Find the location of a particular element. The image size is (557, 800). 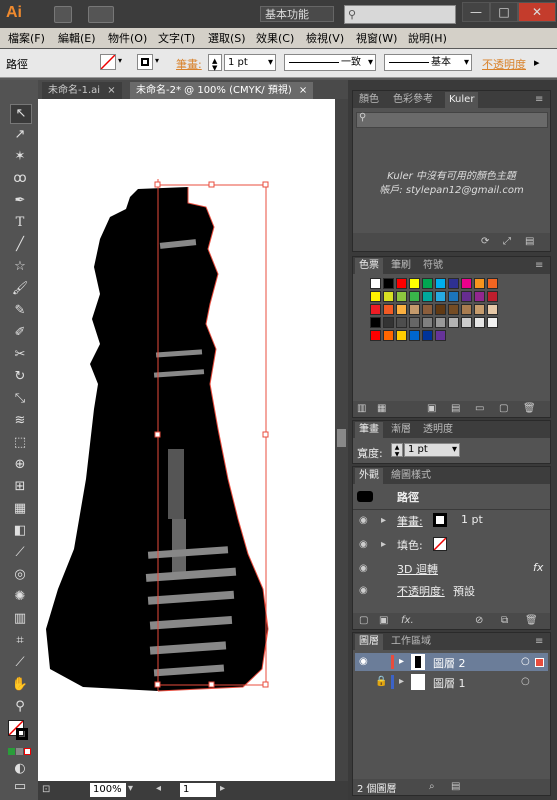

tab-symbols: 符號 is located at coordinates (433, 266).